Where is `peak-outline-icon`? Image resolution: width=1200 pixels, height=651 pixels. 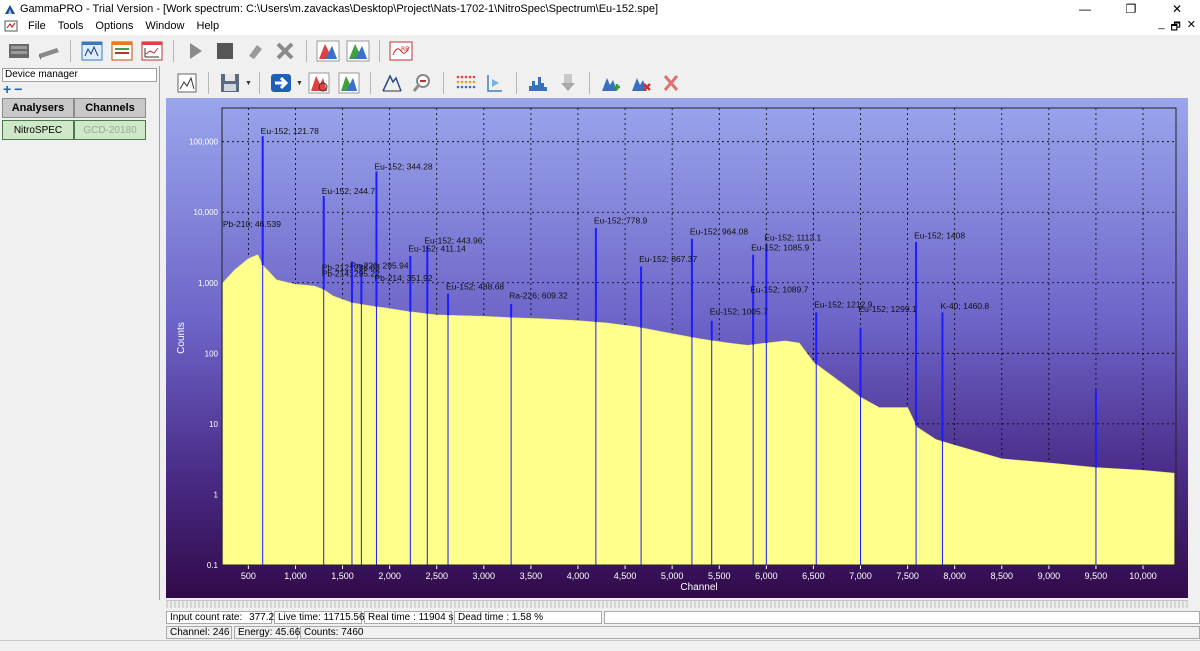 peak-outline-icon is located at coordinates (392, 83).